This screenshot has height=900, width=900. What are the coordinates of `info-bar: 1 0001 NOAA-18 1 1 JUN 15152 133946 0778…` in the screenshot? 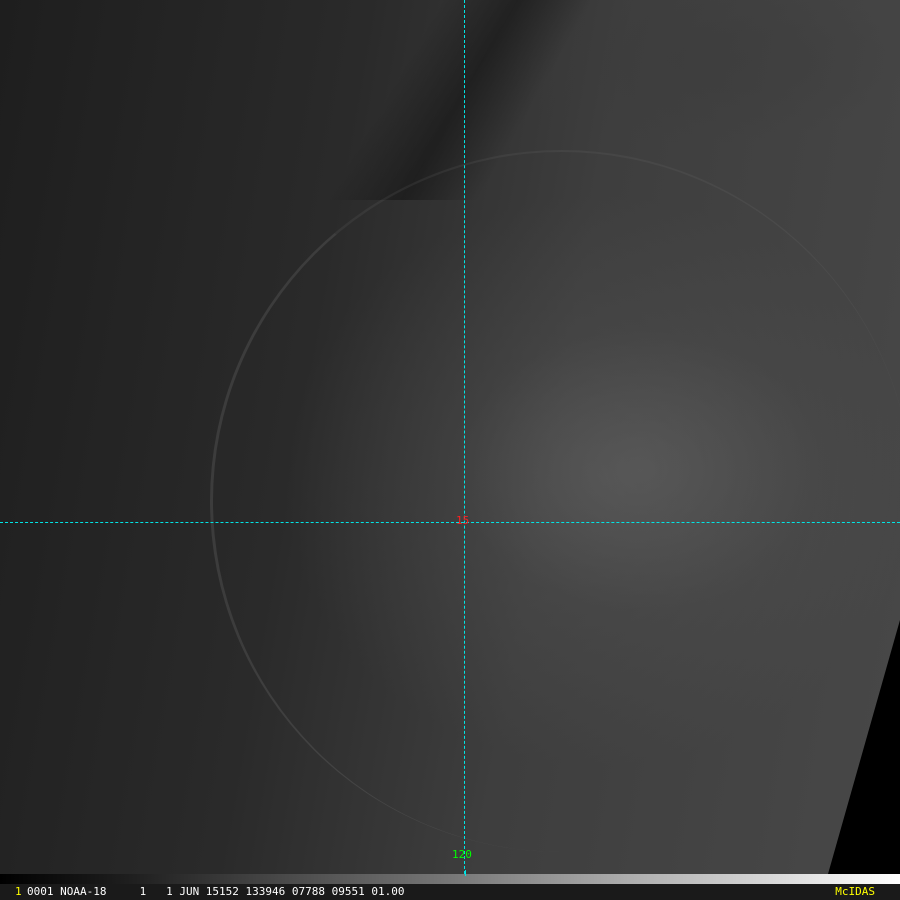 It's located at (450, 892).